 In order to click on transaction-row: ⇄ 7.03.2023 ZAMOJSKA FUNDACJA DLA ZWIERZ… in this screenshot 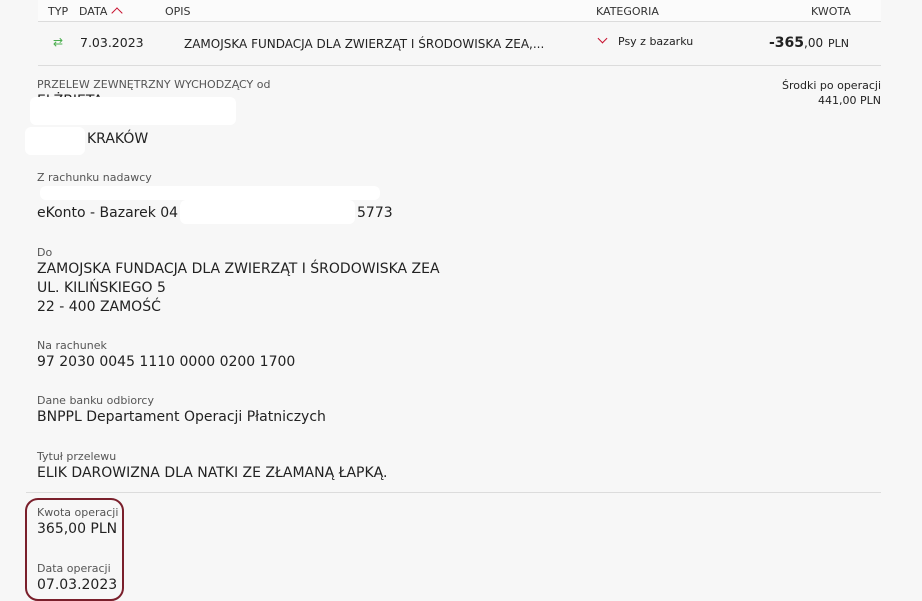, I will do `click(459, 44)`.